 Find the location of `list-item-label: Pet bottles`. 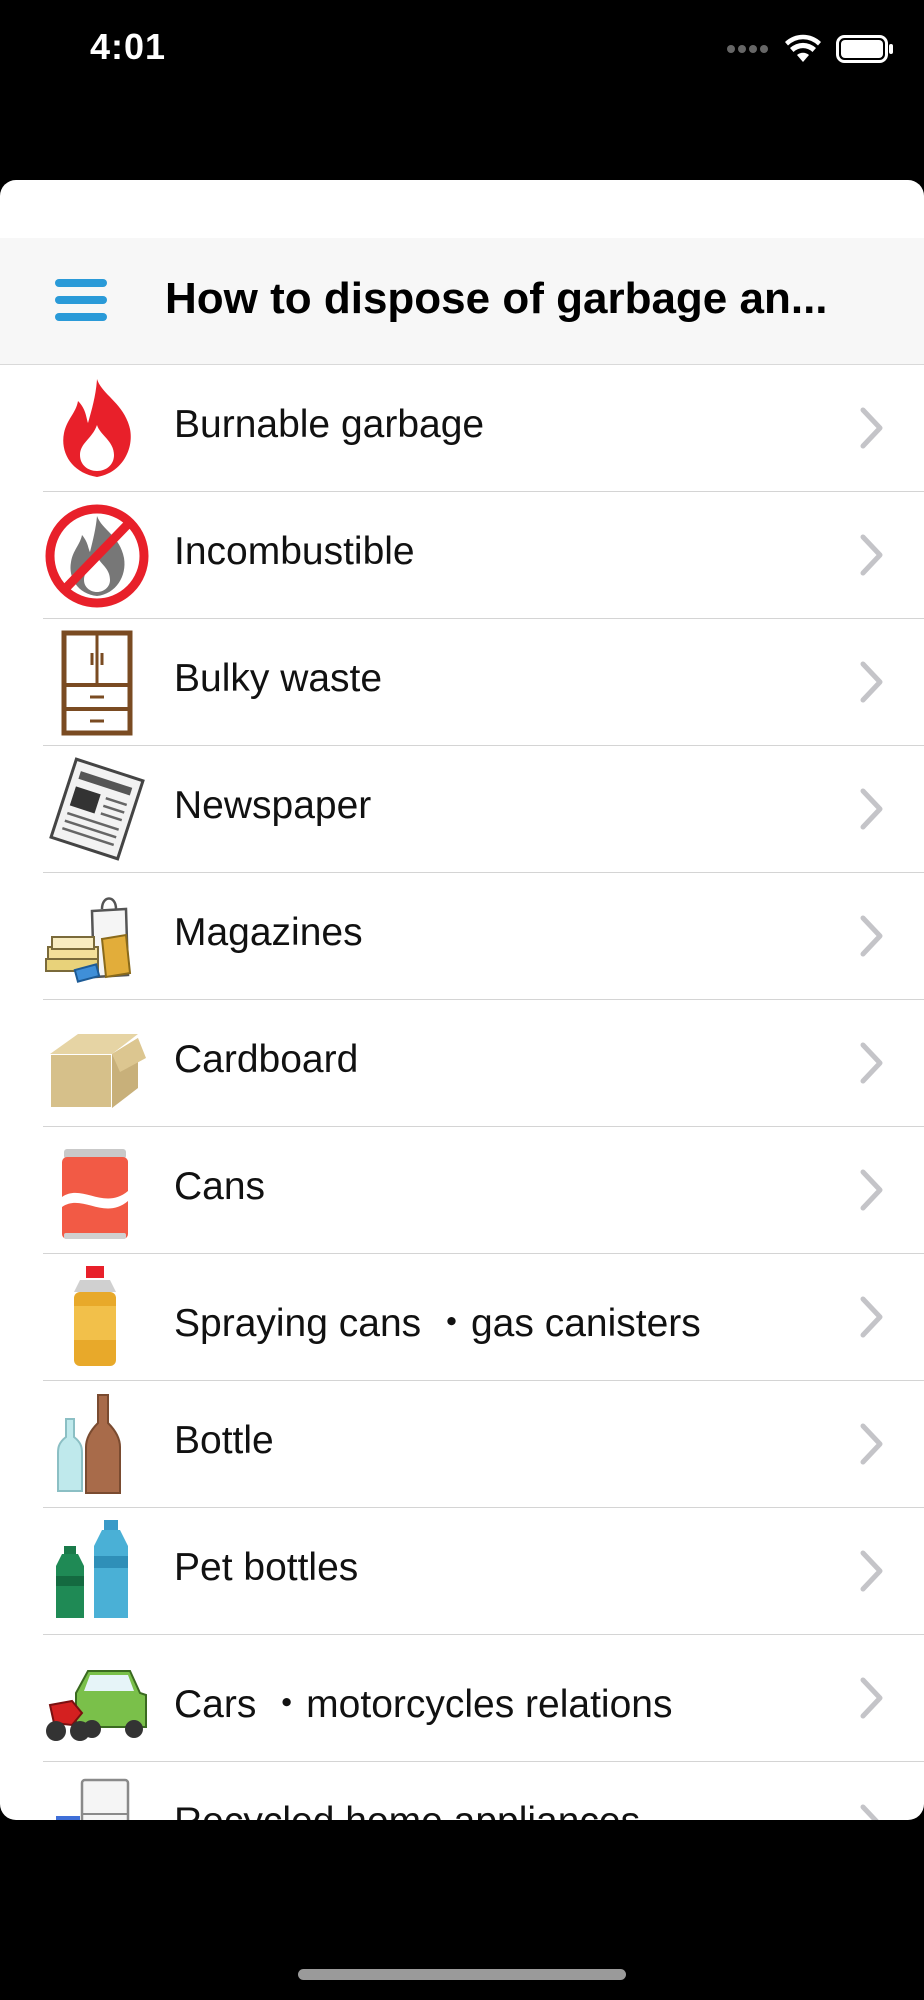

list-item-label: Pet bottles is located at coordinates (266, 1567).